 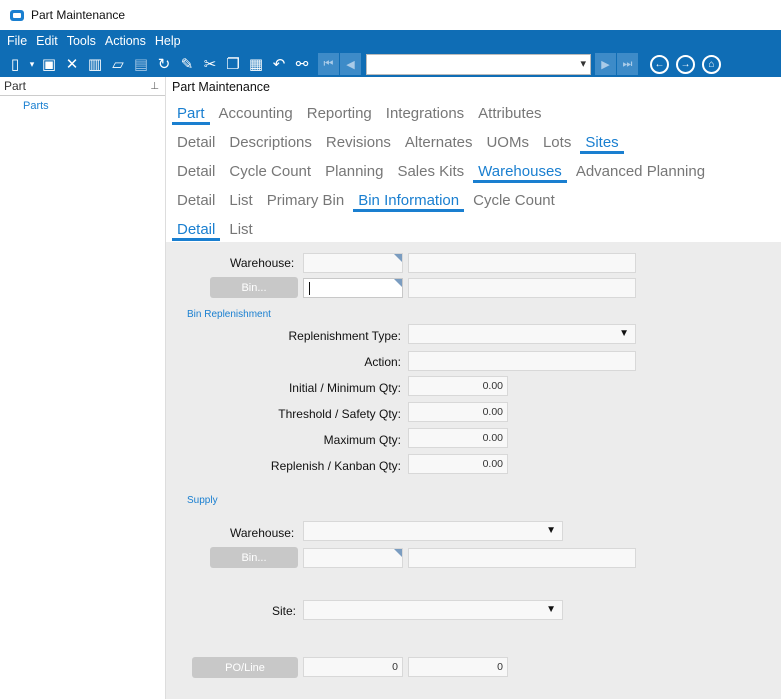 I want to click on next-record-icon: ▶, so click(x=606, y=64).